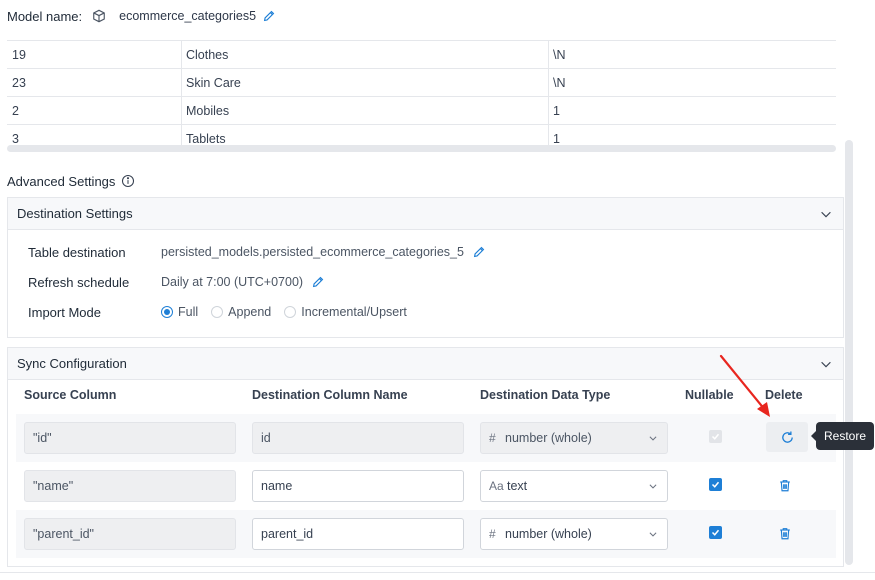  Describe the element at coordinates (421, 148) in the screenshot. I see `preview-horizontal-scrollbar` at that location.